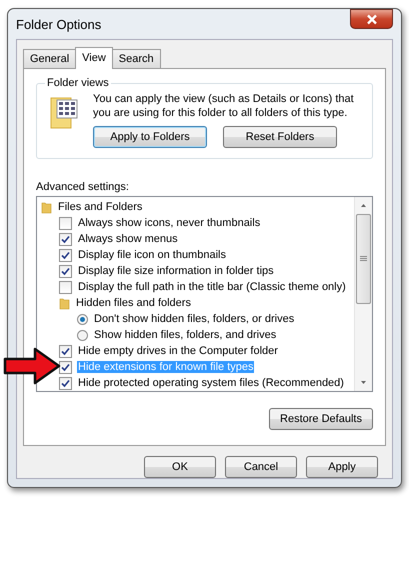  What do you see at coordinates (180, 467) in the screenshot?
I see `dialog-button: OK` at bounding box center [180, 467].